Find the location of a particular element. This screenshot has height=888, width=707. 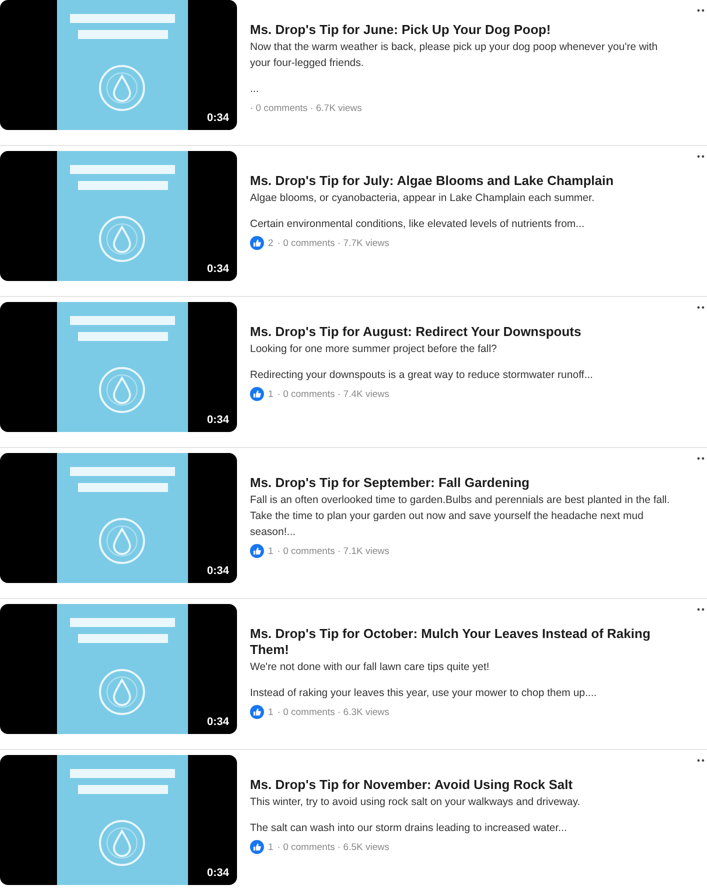

reaction-count: 2 is located at coordinates (271, 243).